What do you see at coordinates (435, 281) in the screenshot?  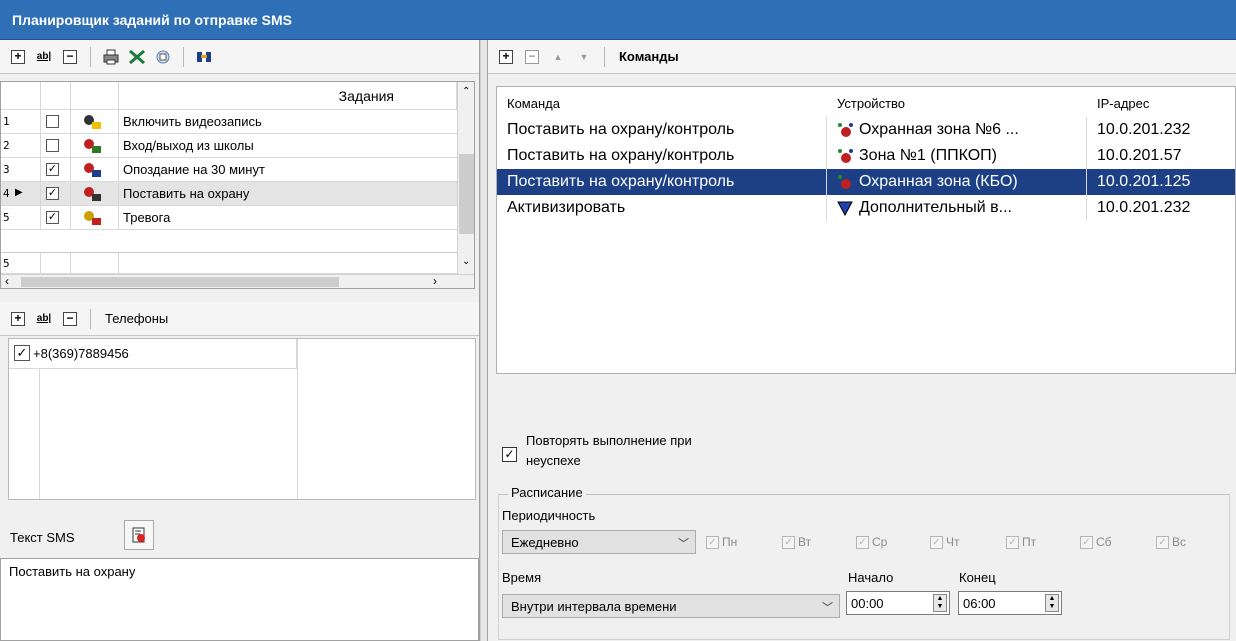 I see `scroll-right-icon: ›` at bounding box center [435, 281].